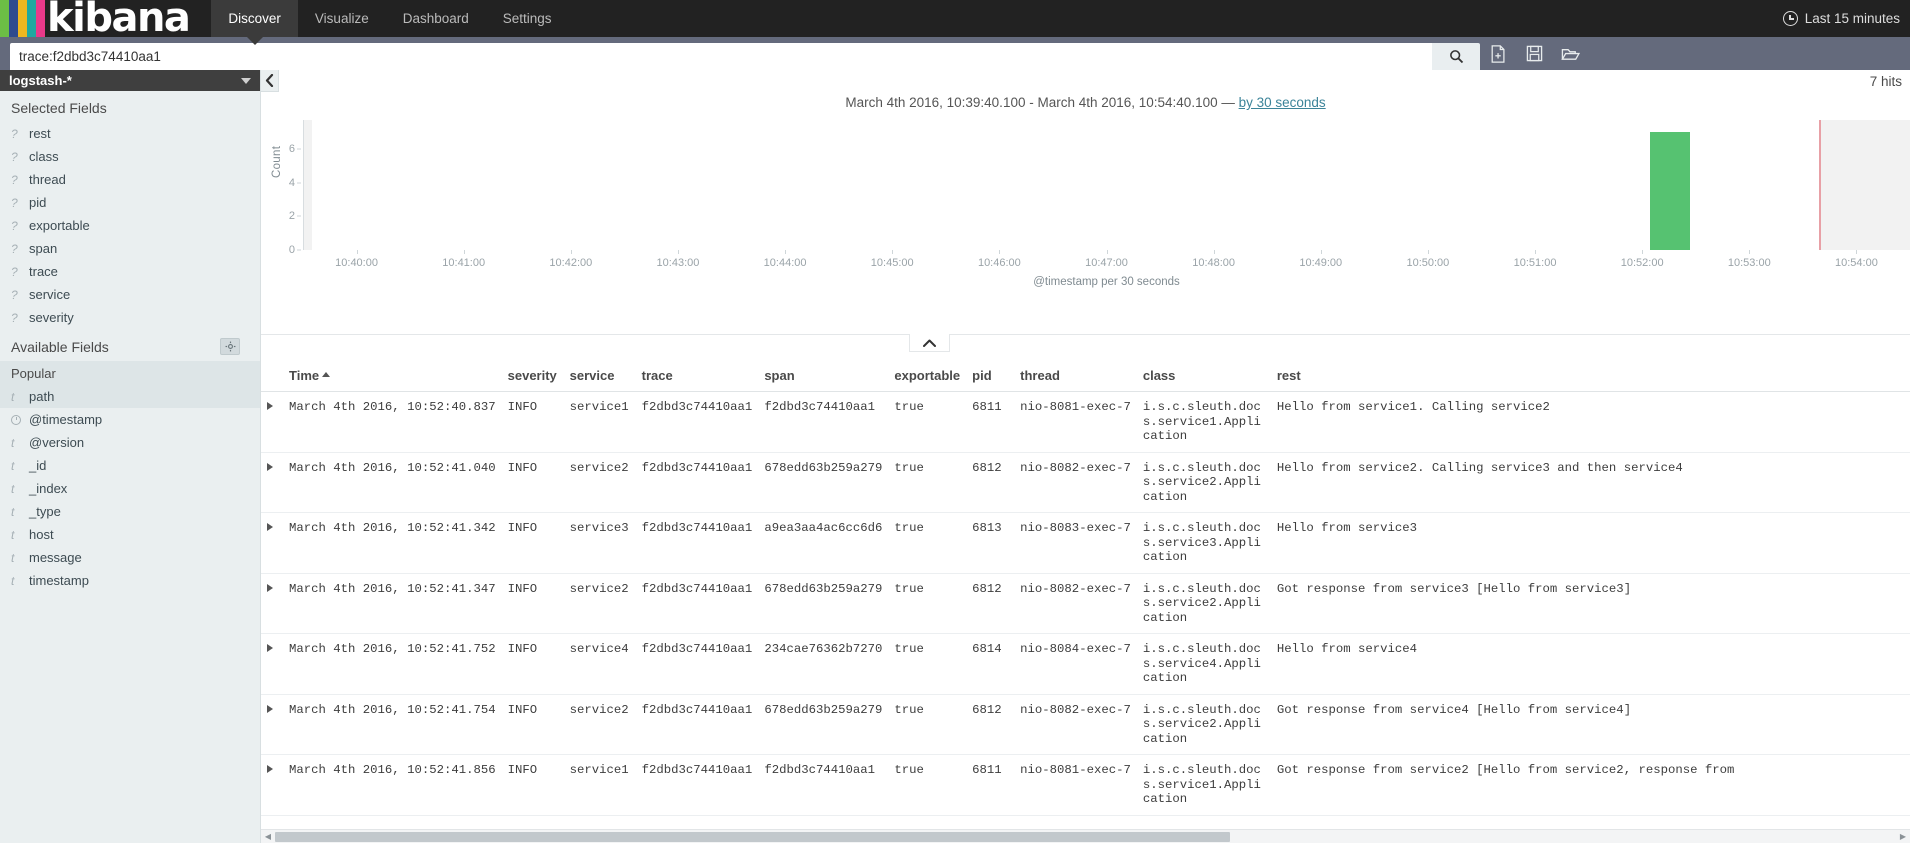 Image resolution: width=1910 pixels, height=843 pixels. What do you see at coordinates (532, 377) in the screenshot?
I see `column-header-severity: severity` at bounding box center [532, 377].